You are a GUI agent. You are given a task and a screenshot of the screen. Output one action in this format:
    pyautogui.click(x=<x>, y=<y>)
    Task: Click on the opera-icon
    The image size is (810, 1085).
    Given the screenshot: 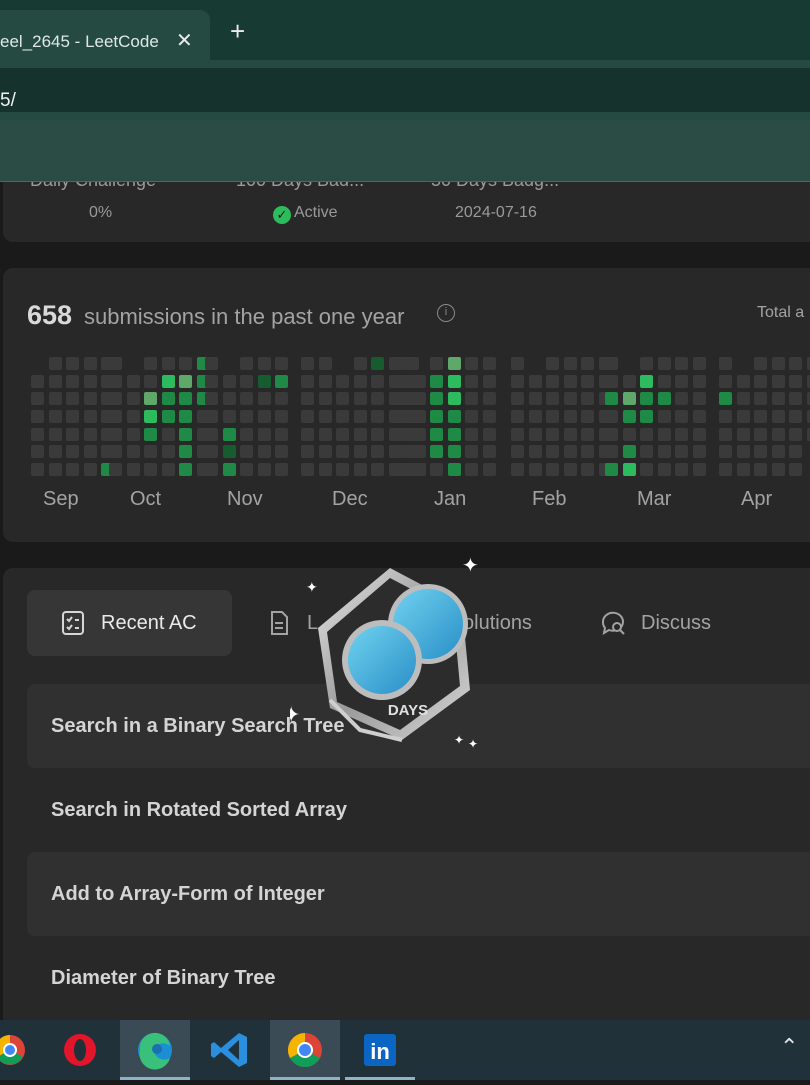 What is the action you would take?
    pyautogui.click(x=80, y=1050)
    